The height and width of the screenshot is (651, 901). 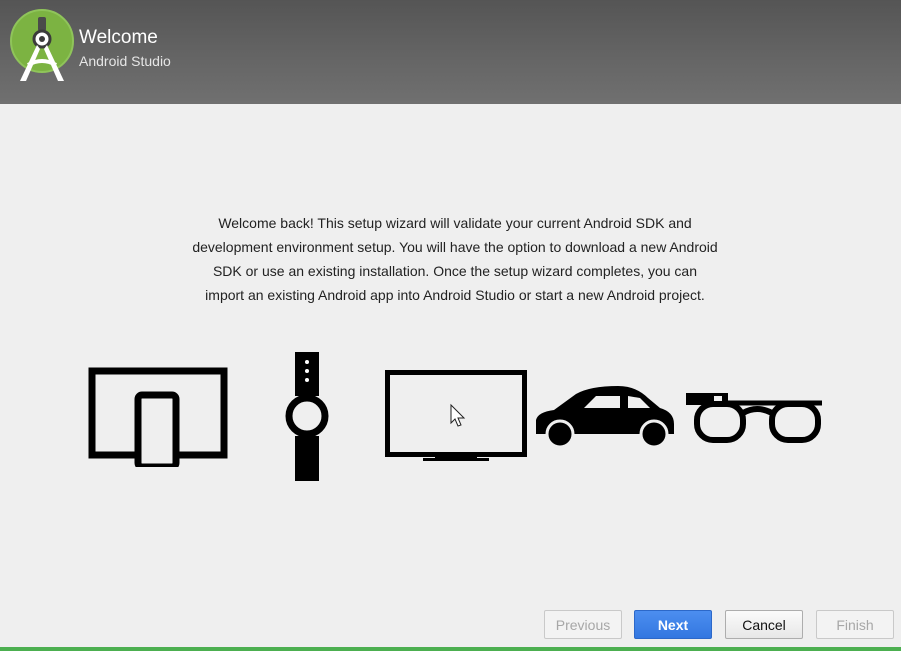 I want to click on tv-icon, so click(x=456, y=415).